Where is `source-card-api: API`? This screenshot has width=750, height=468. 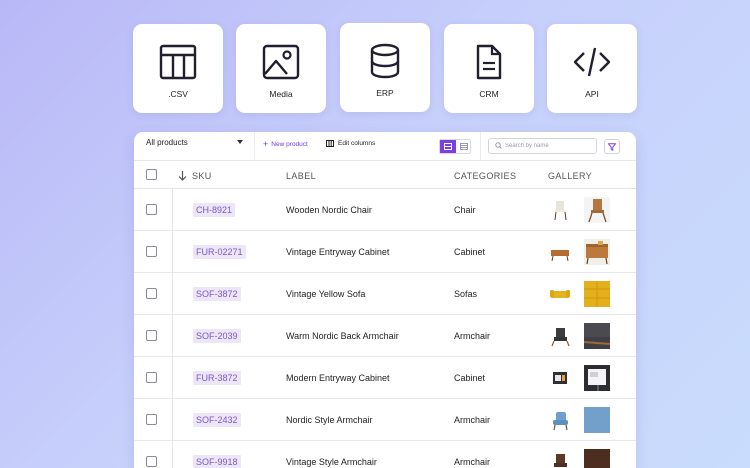
source-card-api: API is located at coordinates (592, 68).